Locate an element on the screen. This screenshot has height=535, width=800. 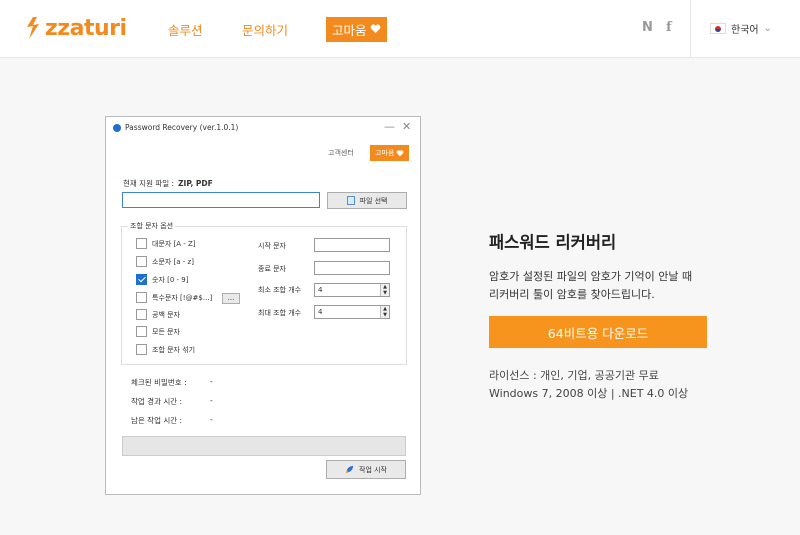
thanks-button: 고마움 is located at coordinates (356, 29).